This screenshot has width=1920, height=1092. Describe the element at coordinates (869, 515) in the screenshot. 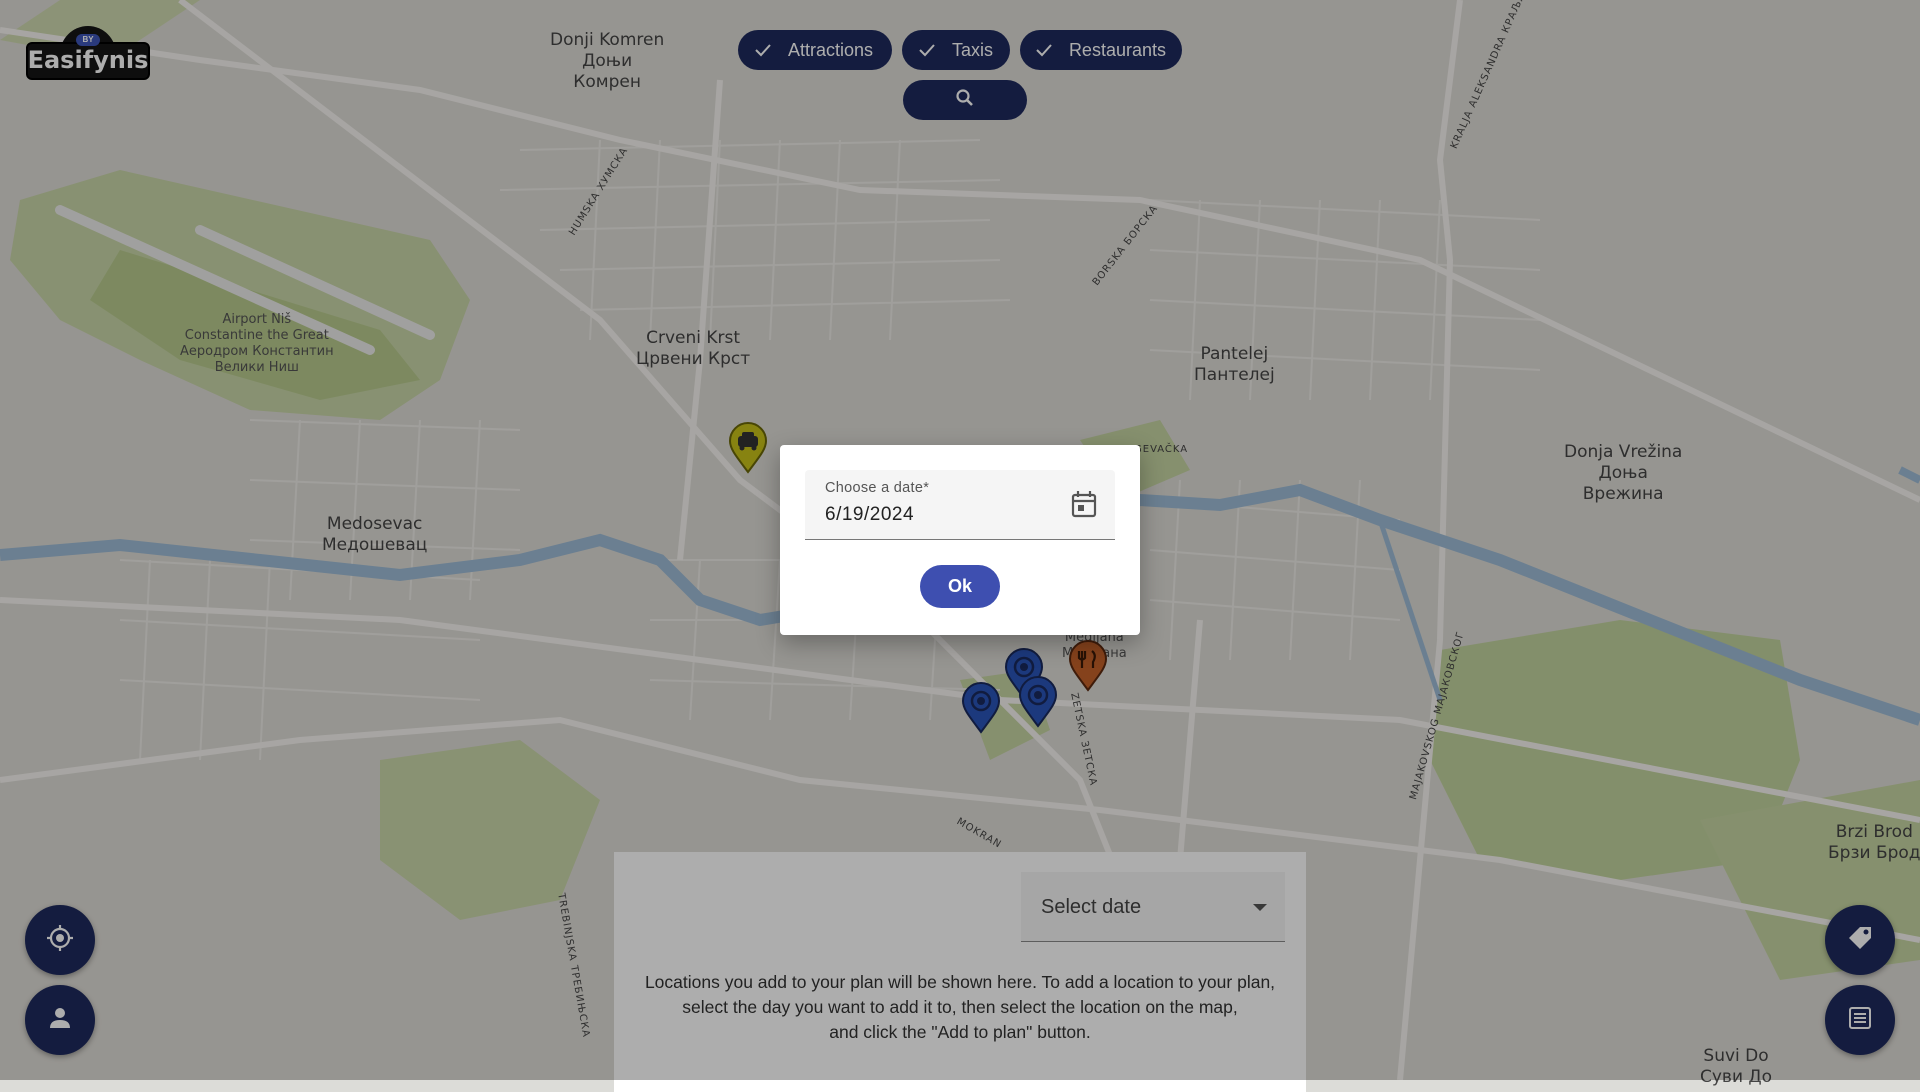

I see `date-field-value: 6/19/2024` at that location.